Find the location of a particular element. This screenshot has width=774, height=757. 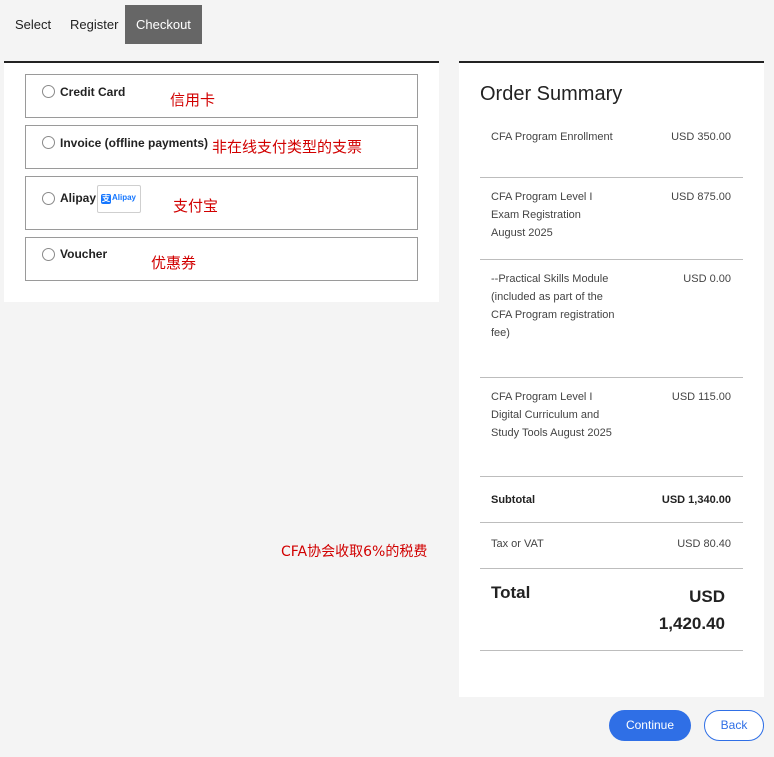

line-item-amount: USD 0.00 is located at coordinates (707, 279).